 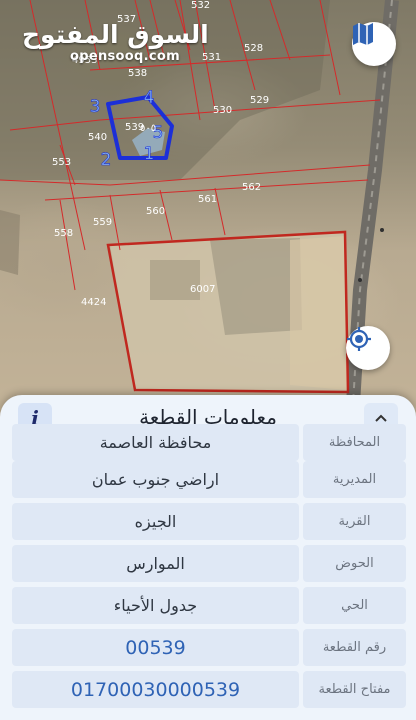 What do you see at coordinates (61, 162) in the screenshot?
I see `parcel-number-label: 553` at bounding box center [61, 162].